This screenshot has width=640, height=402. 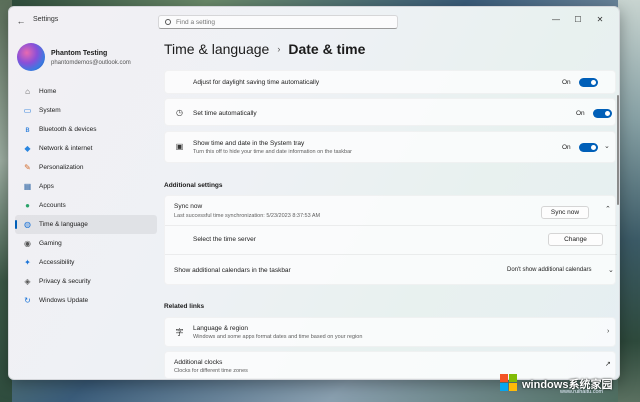 What do you see at coordinates (510, 384) in the screenshot?
I see `windows-logo-icon` at bounding box center [510, 384].